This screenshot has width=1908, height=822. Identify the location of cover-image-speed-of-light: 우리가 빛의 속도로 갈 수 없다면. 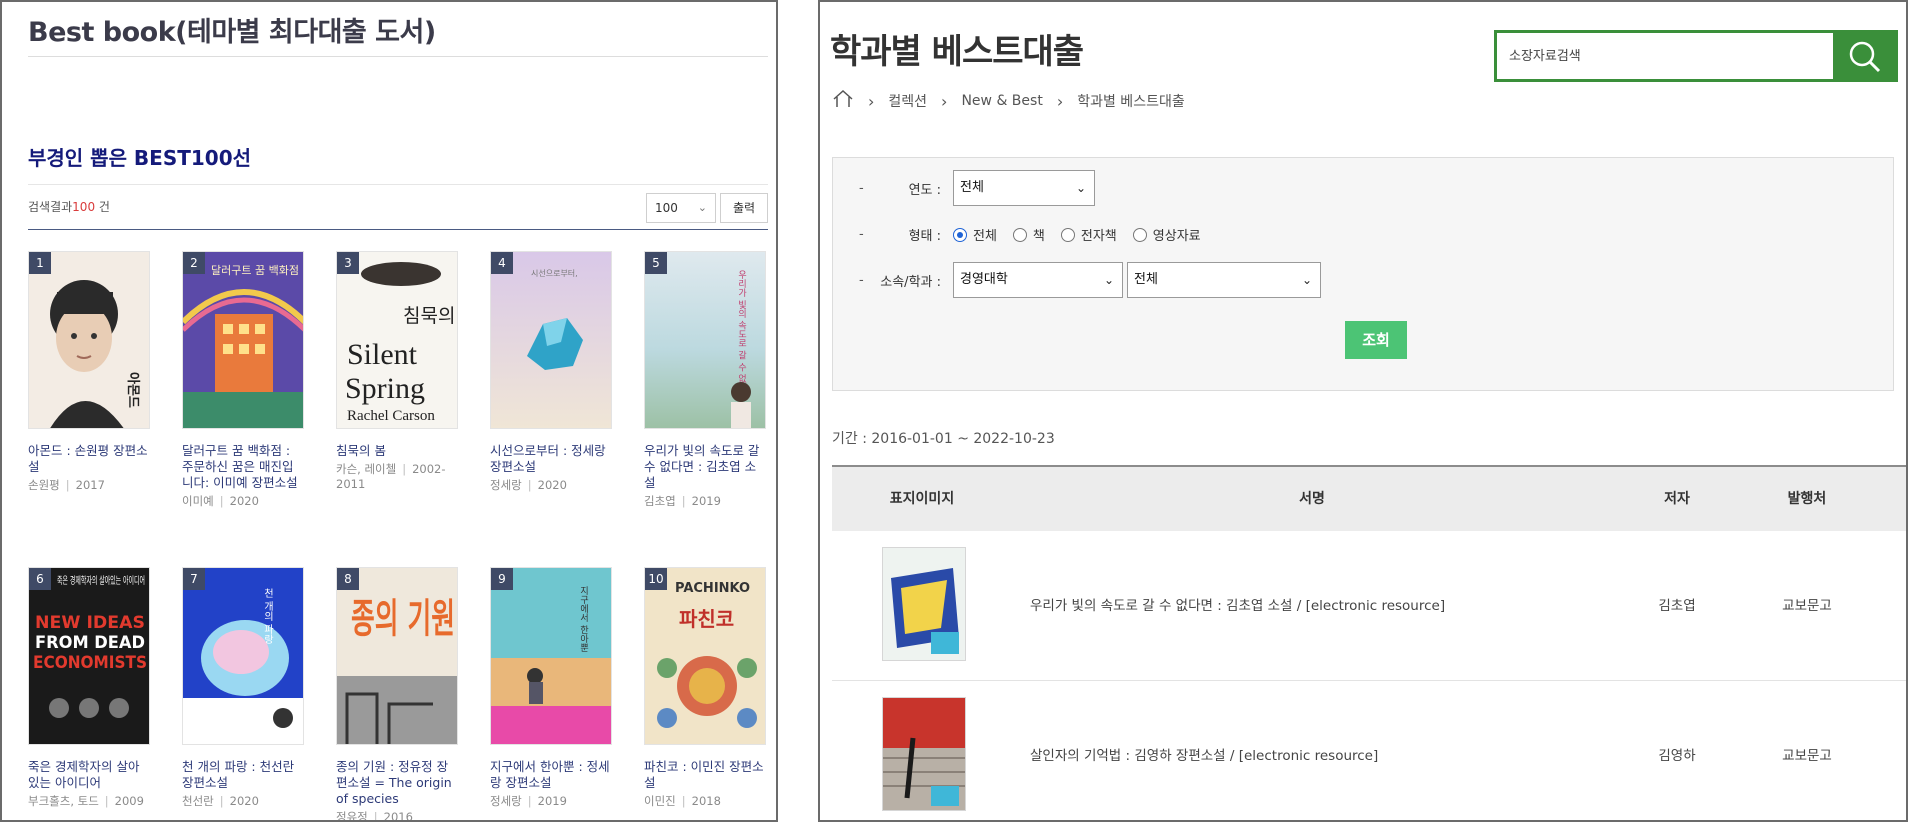
(705, 340).